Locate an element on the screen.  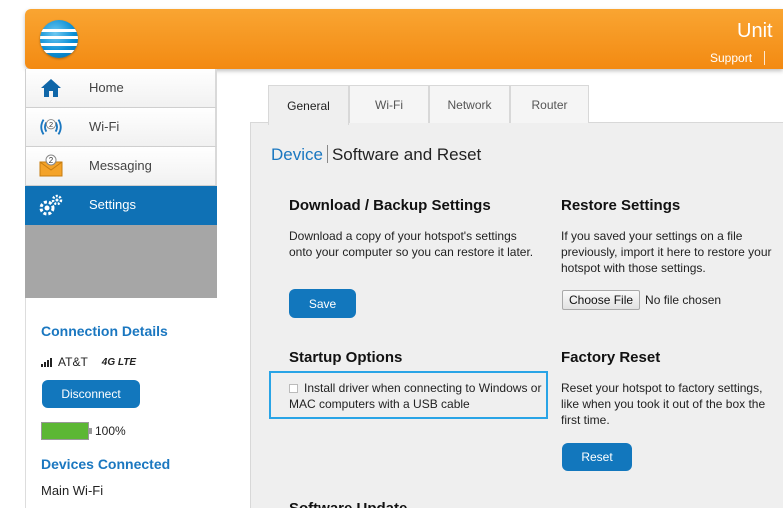
sidebar-item-messaging: 2 Messaging is located at coordinates (121, 166).